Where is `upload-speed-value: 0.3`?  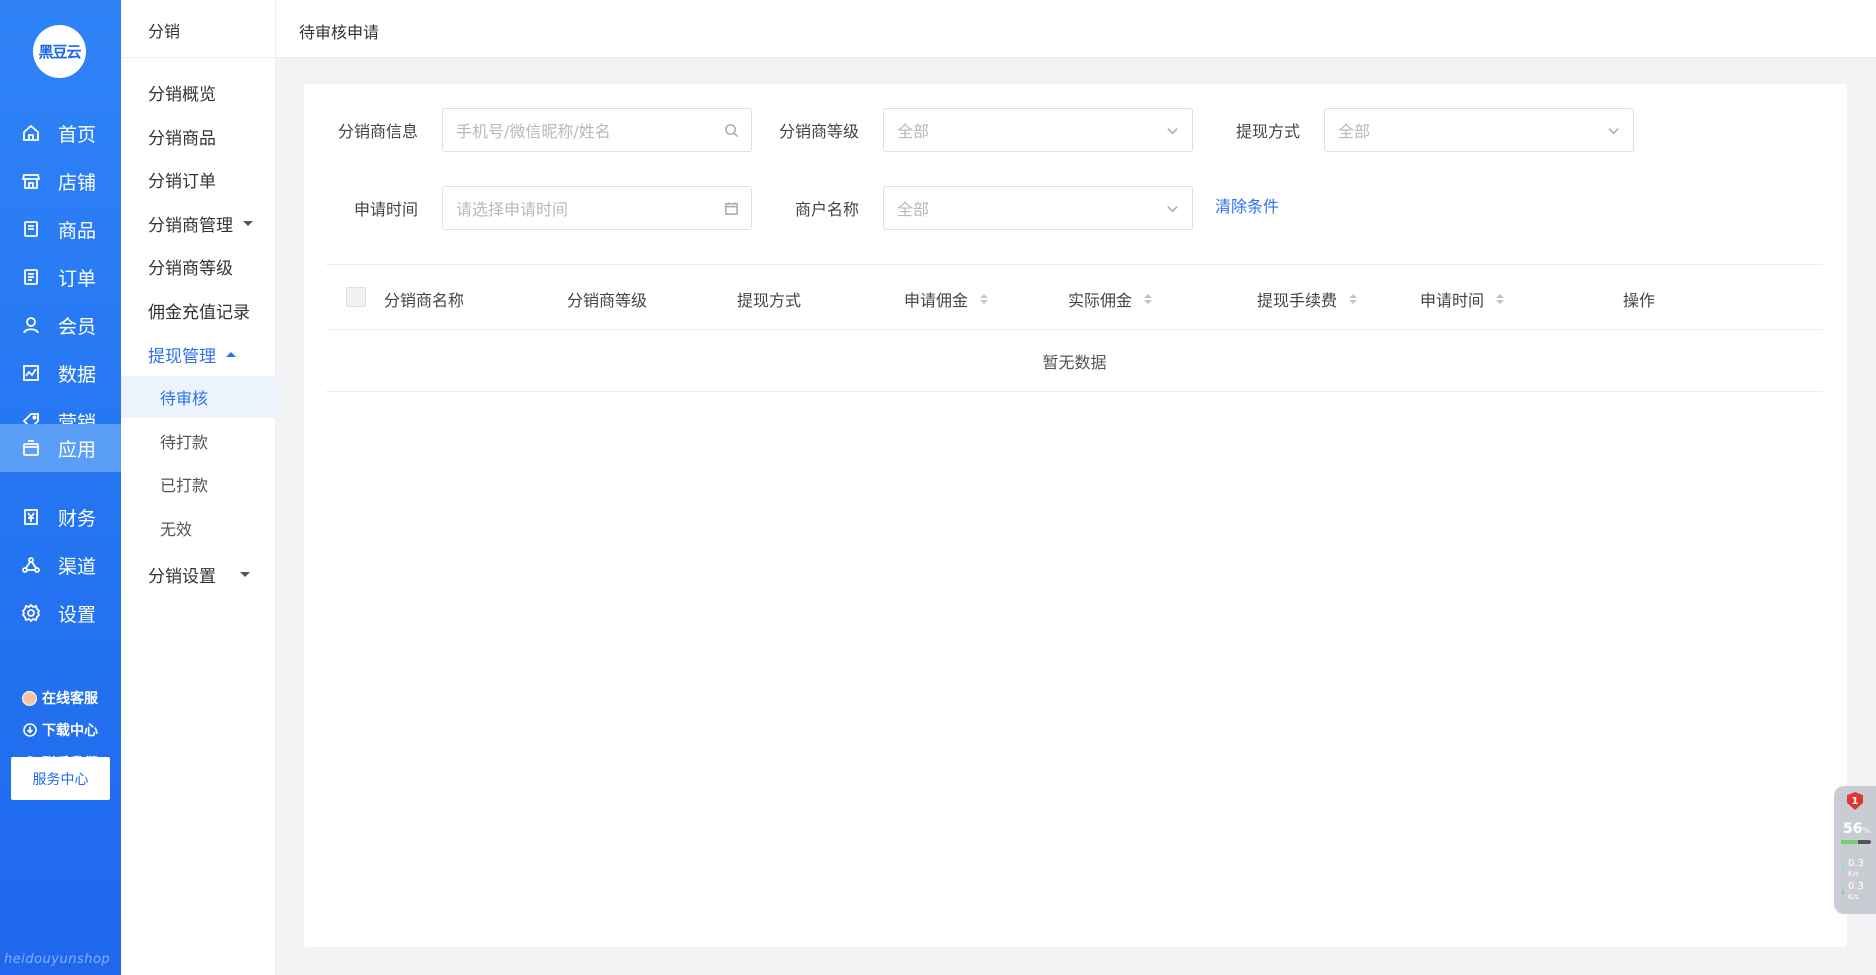
upload-speed-value: 0.3 is located at coordinates (1856, 863).